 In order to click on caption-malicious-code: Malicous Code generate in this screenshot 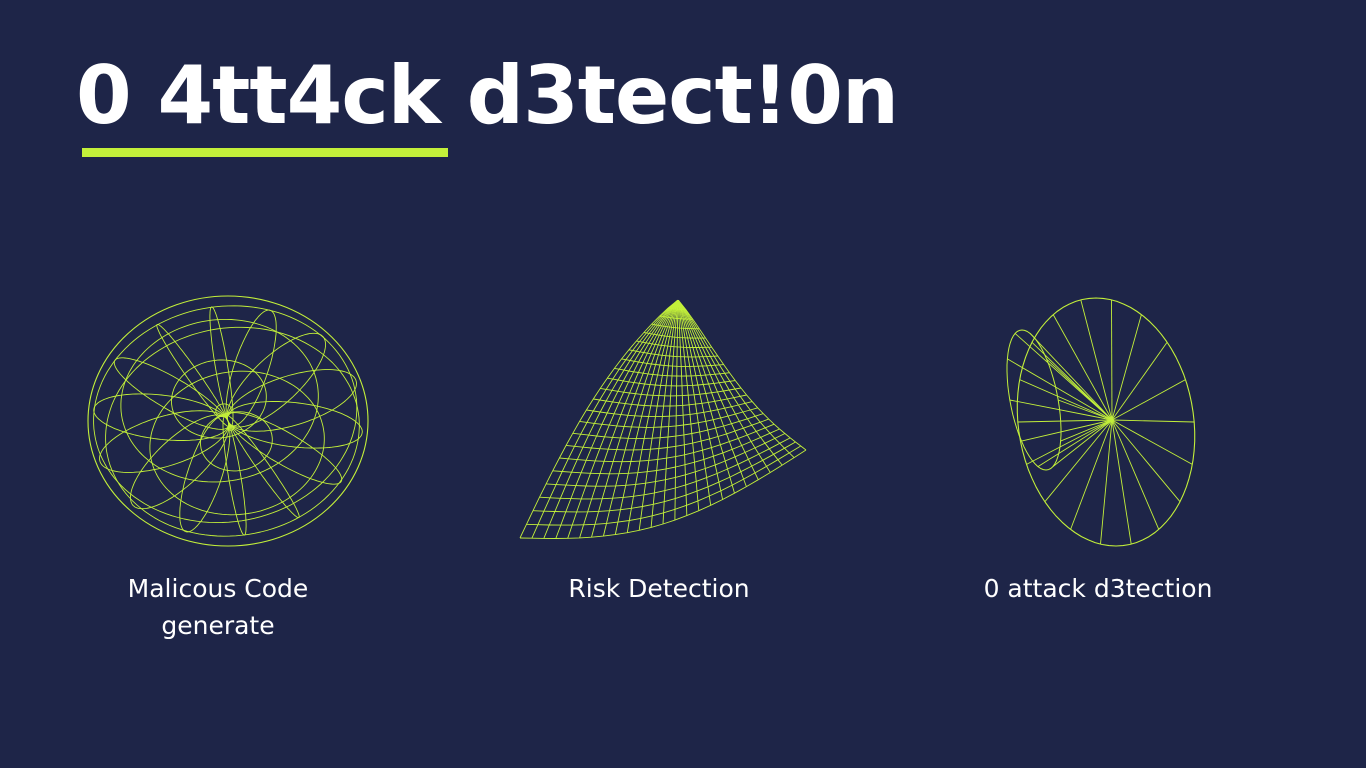, I will do `click(218, 607)`.